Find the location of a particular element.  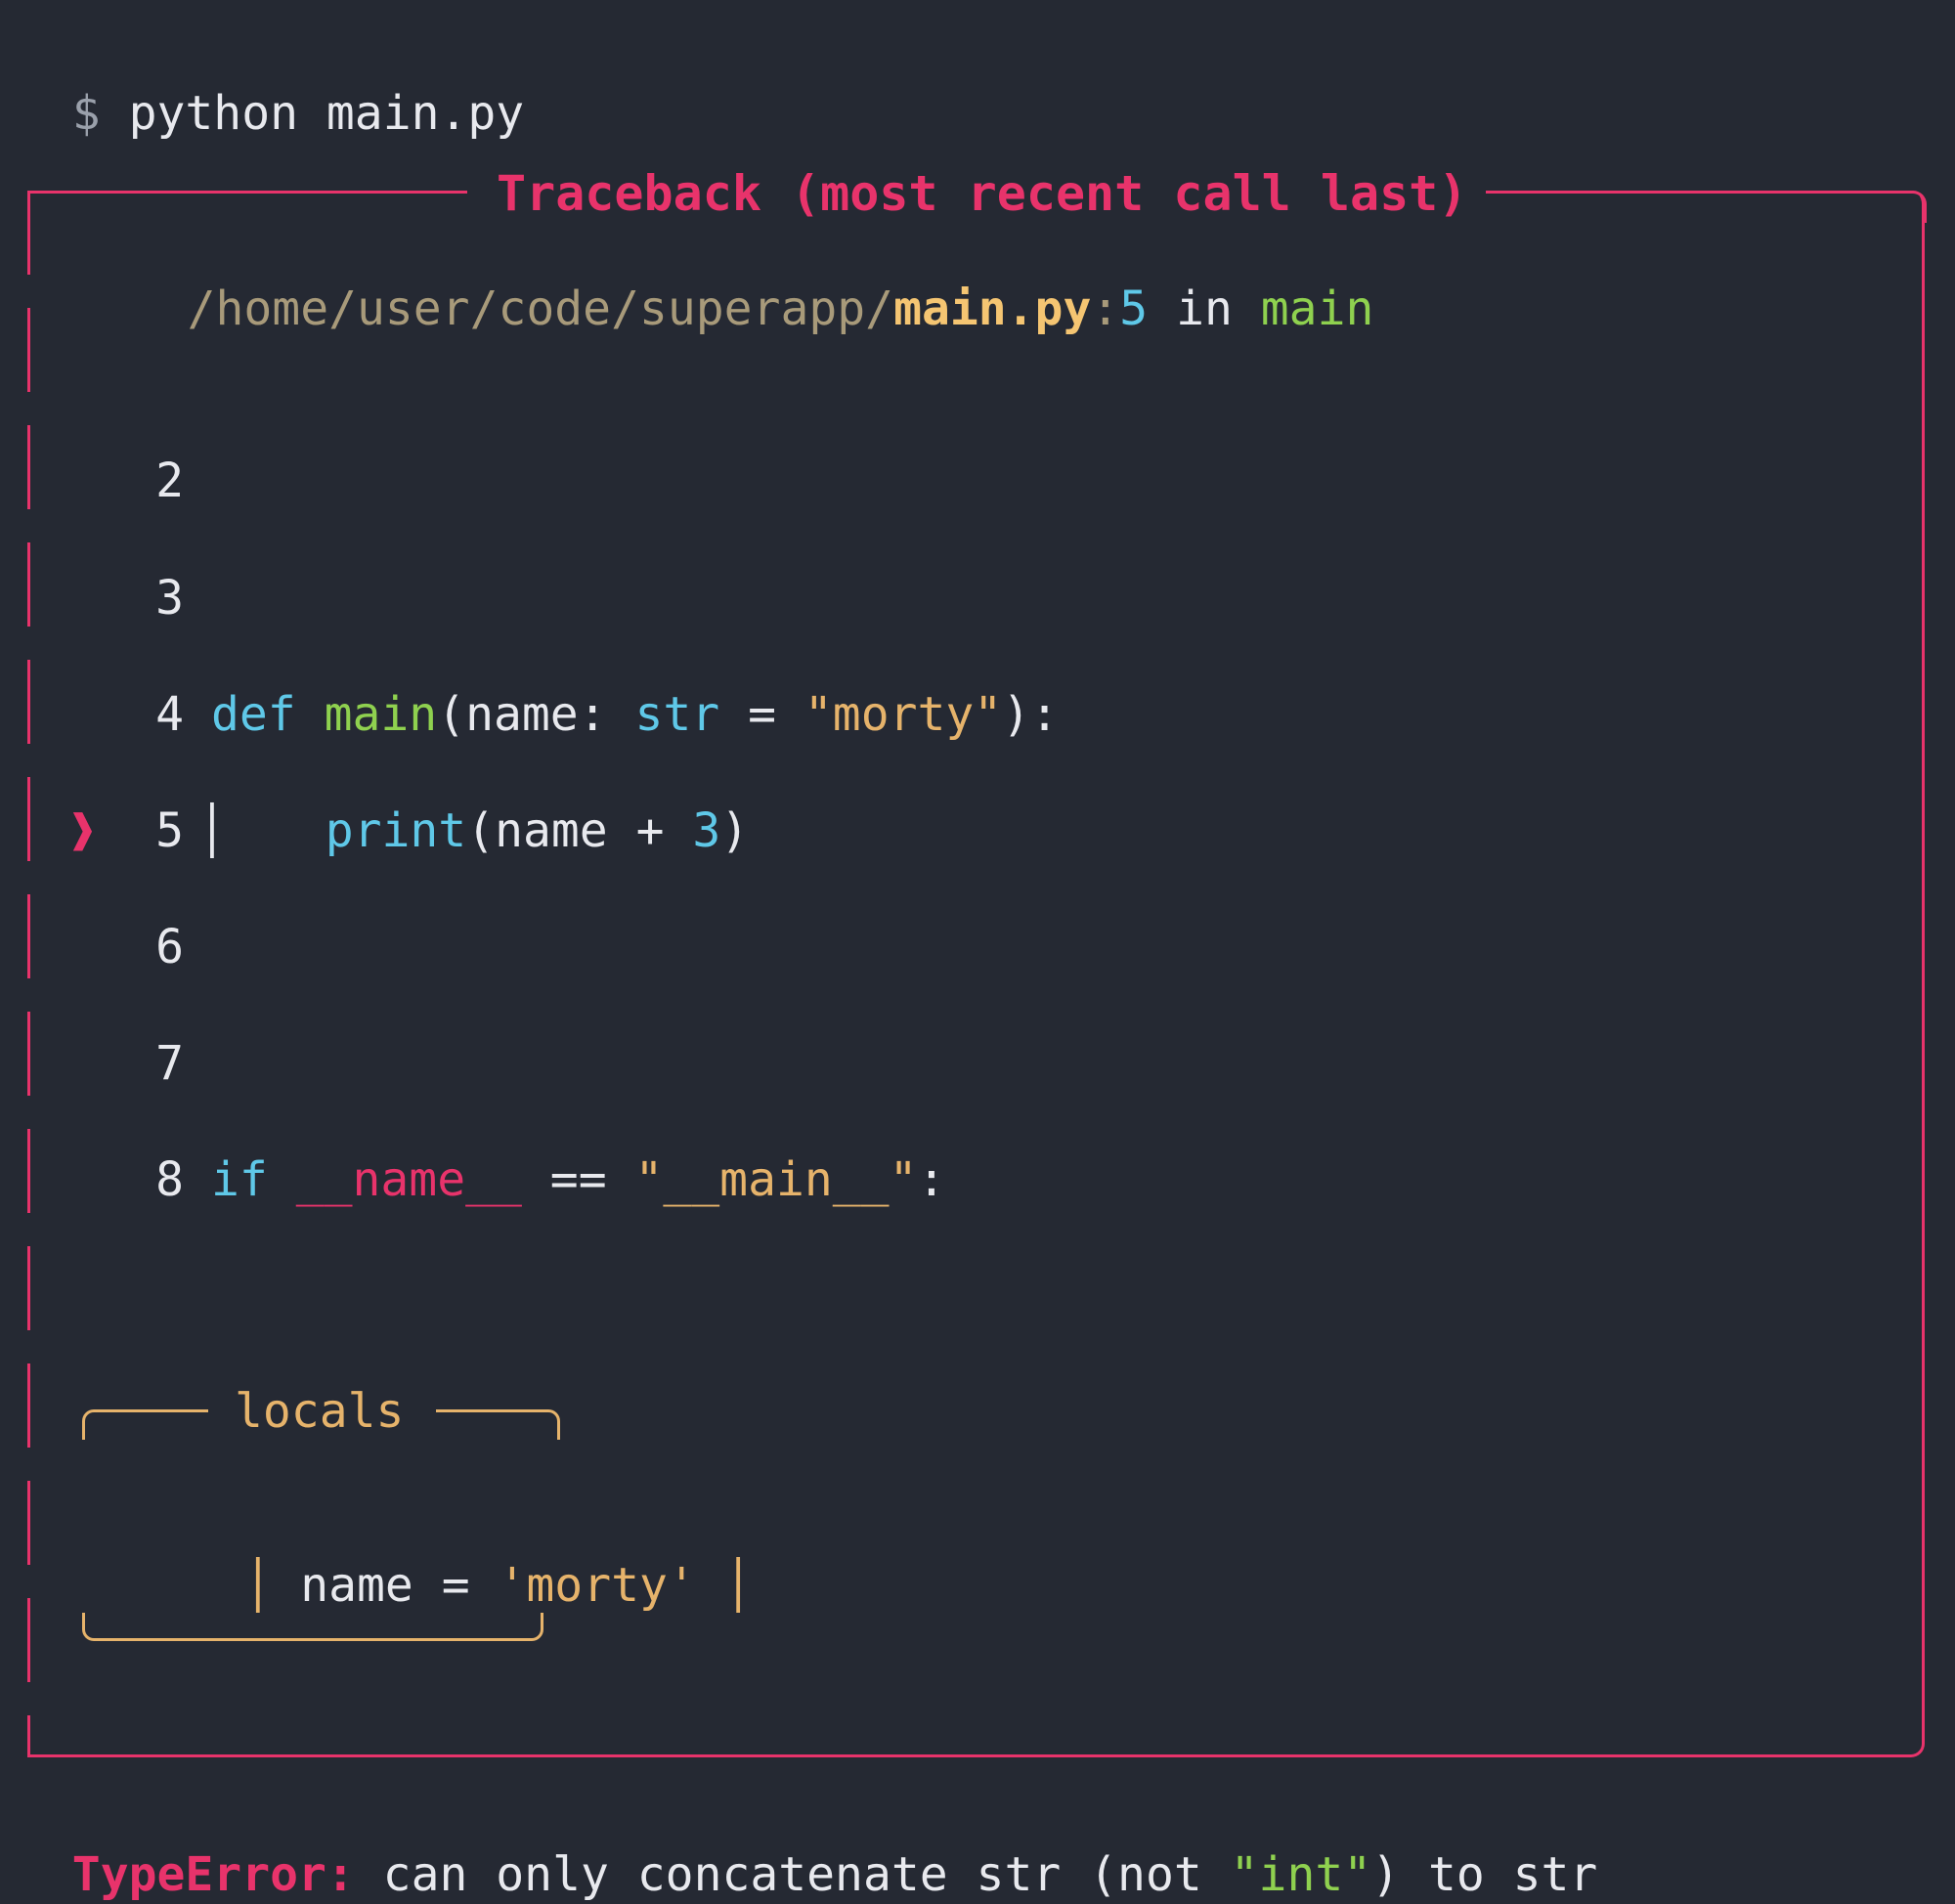

frame-path-dir: /home/user/code/superapp/ is located at coordinates (541, 308).